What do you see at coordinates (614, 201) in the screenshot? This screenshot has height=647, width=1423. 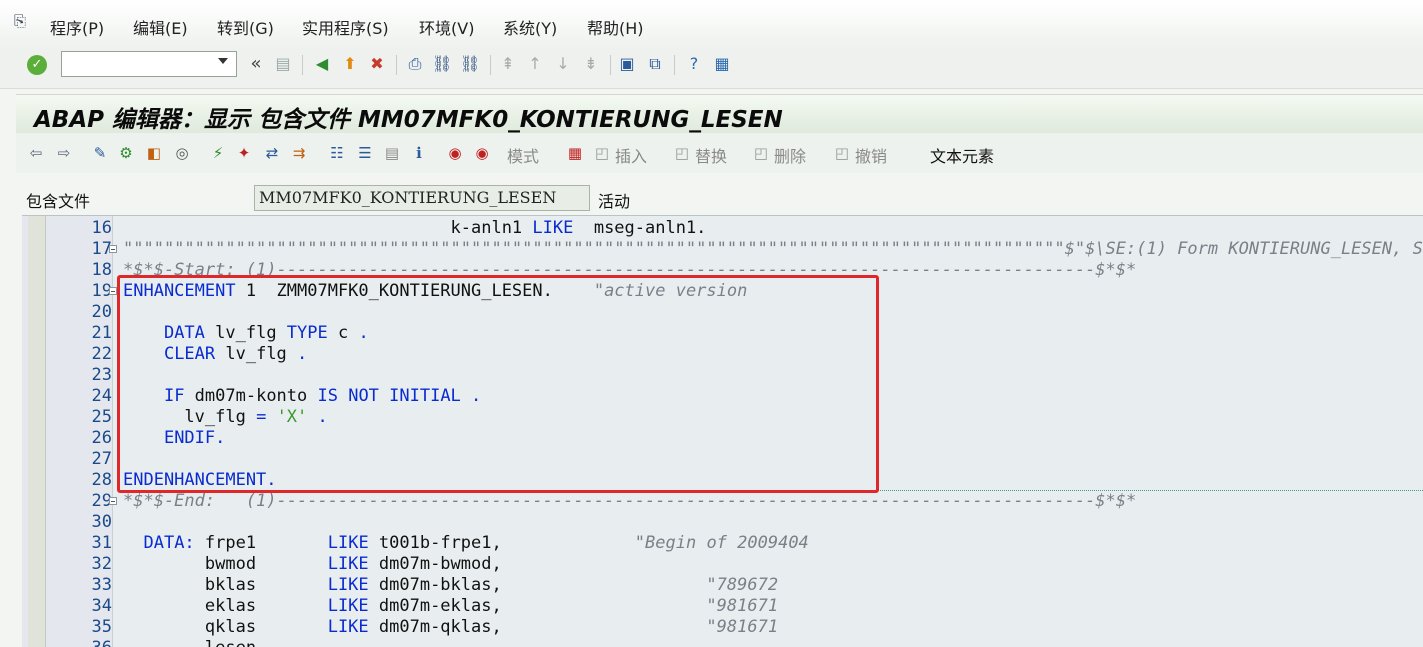 I see `status-label: 活动` at bounding box center [614, 201].